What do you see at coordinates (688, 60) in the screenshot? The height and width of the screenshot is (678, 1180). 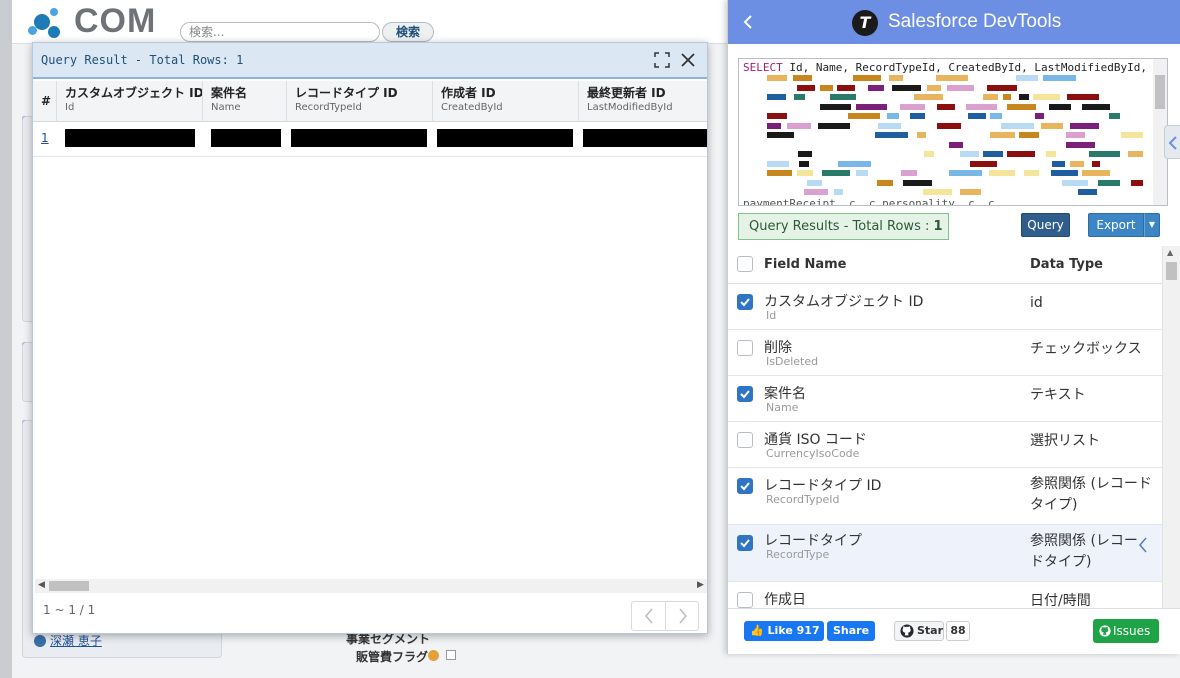 I see `close-icon` at bounding box center [688, 60].